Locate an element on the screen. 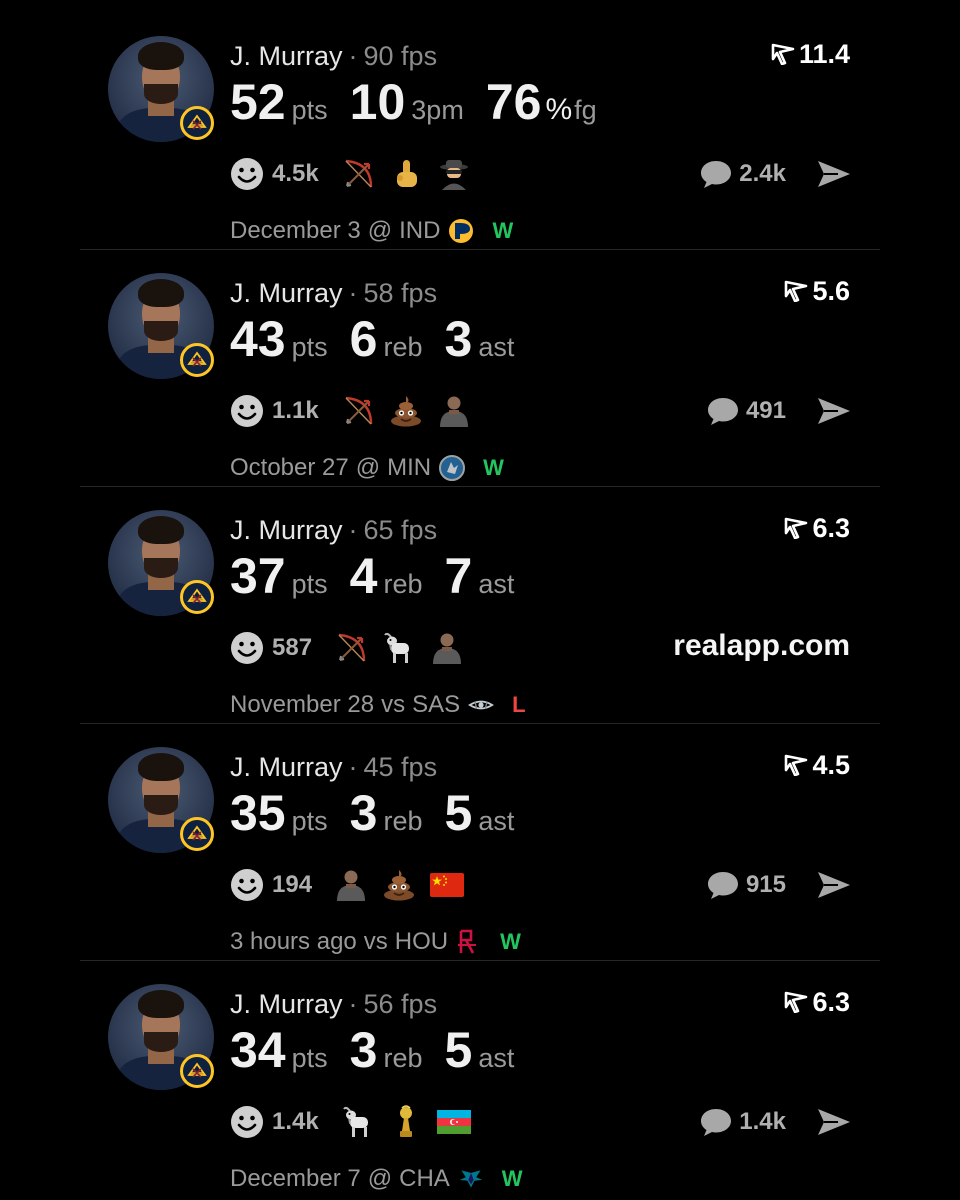  stat-value: 4 is located at coordinates (363, 576).